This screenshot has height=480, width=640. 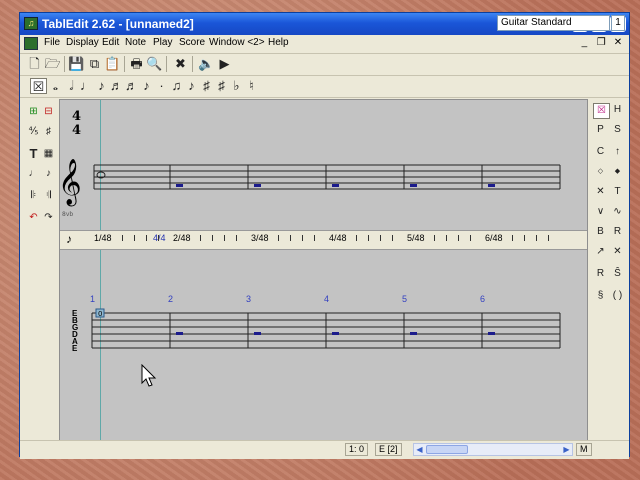 What do you see at coordinates (112, 64) in the screenshot?
I see `paste-icon: 📋` at bounding box center [112, 64].